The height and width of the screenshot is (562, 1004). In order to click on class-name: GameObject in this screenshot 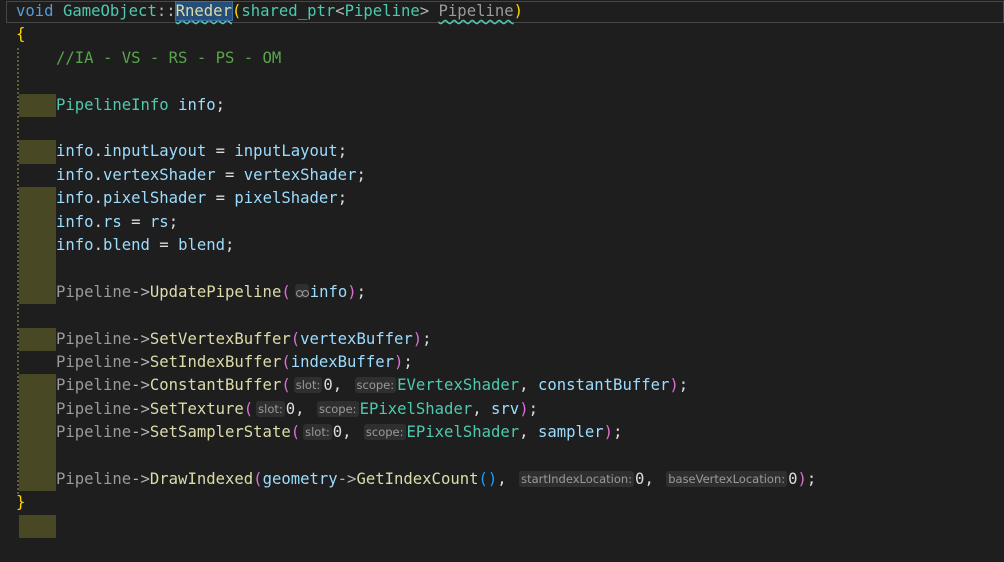, I will do `click(109, 11)`.